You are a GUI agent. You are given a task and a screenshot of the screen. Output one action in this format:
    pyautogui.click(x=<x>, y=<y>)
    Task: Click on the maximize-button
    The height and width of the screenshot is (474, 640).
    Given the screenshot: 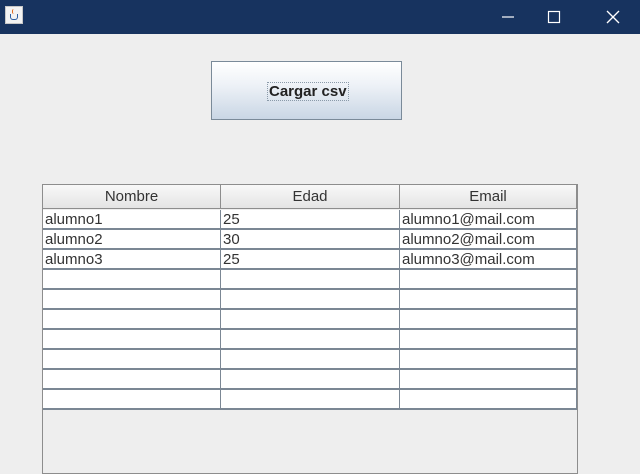 What is the action you would take?
    pyautogui.click(x=554, y=17)
    